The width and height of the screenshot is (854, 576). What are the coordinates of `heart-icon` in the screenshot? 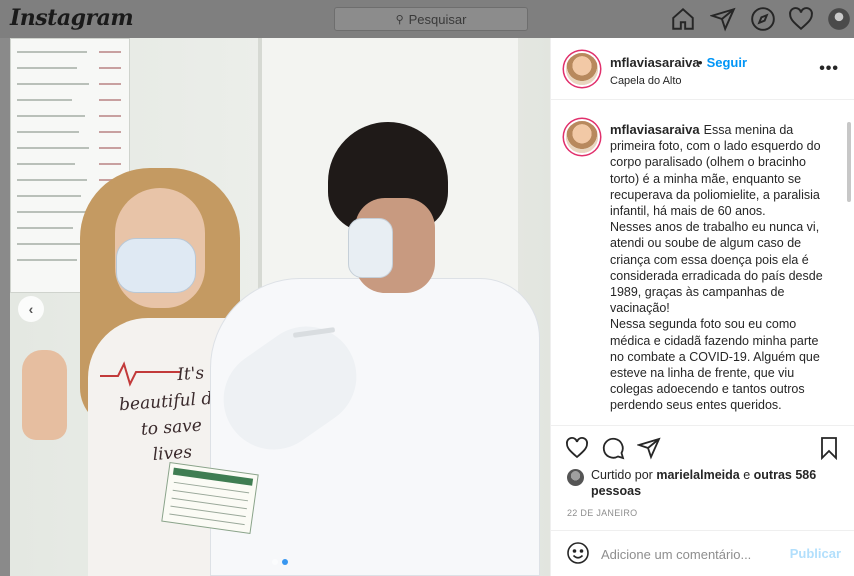 It's located at (801, 19).